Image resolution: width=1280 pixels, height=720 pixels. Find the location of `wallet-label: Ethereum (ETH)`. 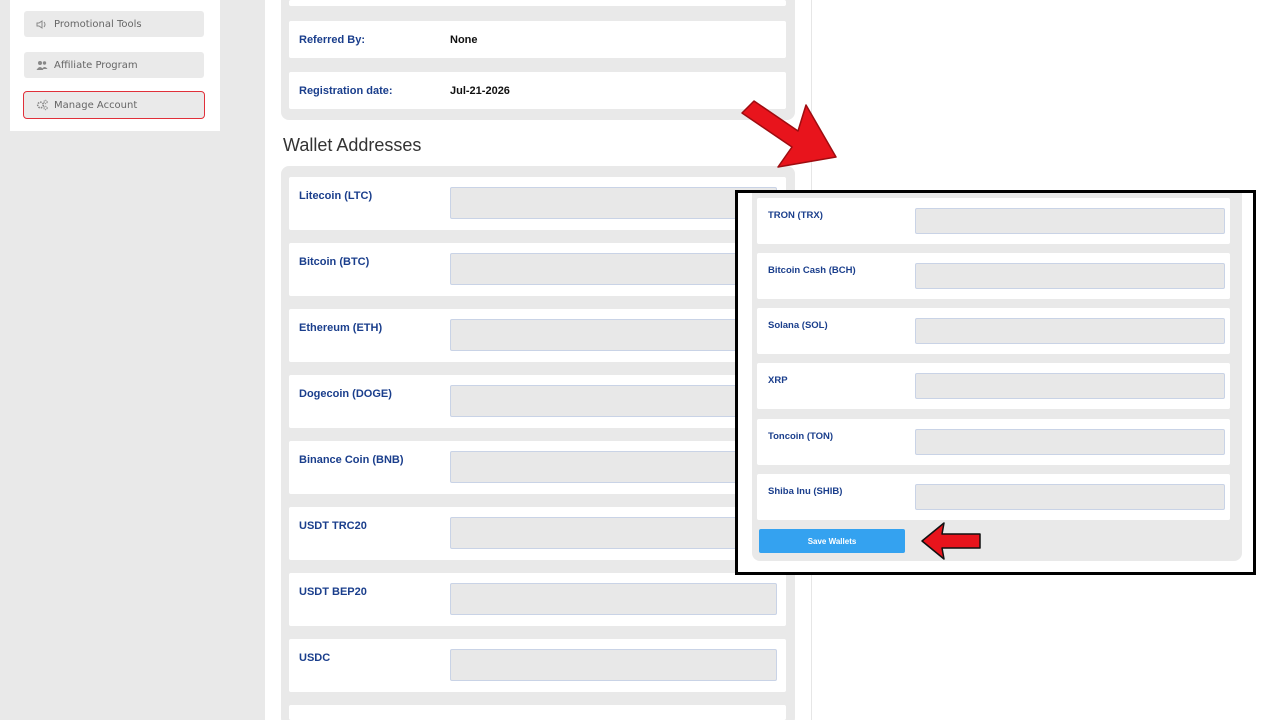

wallet-label: Ethereum (ETH) is located at coordinates (341, 328).